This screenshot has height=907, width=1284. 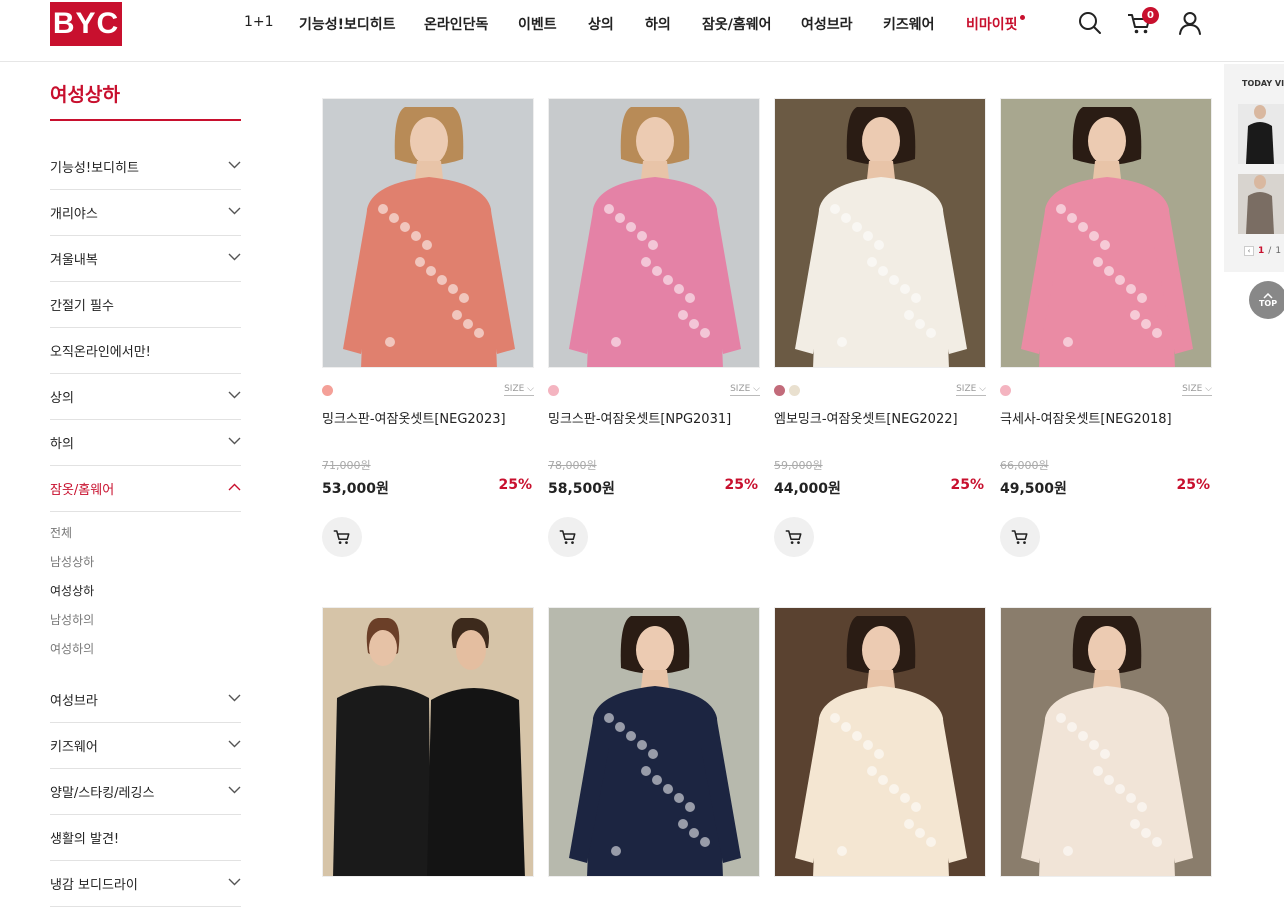 I want to click on sidebar-category-item: 개리야스, so click(x=145, y=213).